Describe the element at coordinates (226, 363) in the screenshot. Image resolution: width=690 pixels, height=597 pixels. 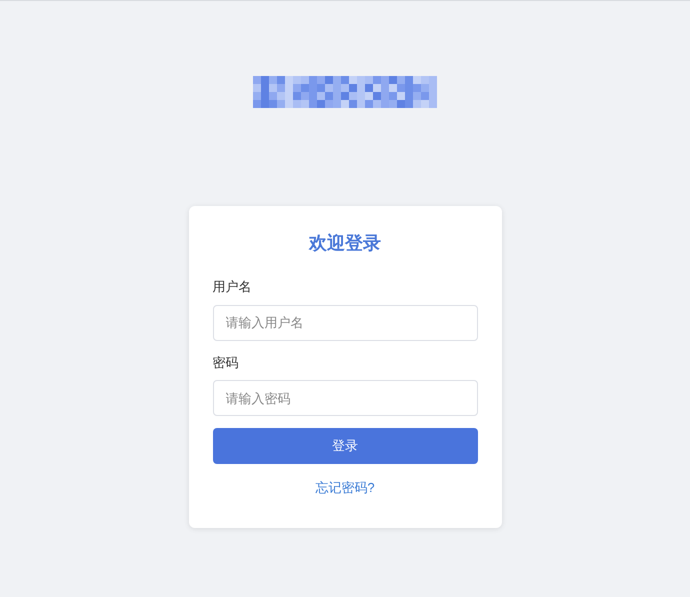
I see `field-label: 密码` at that location.